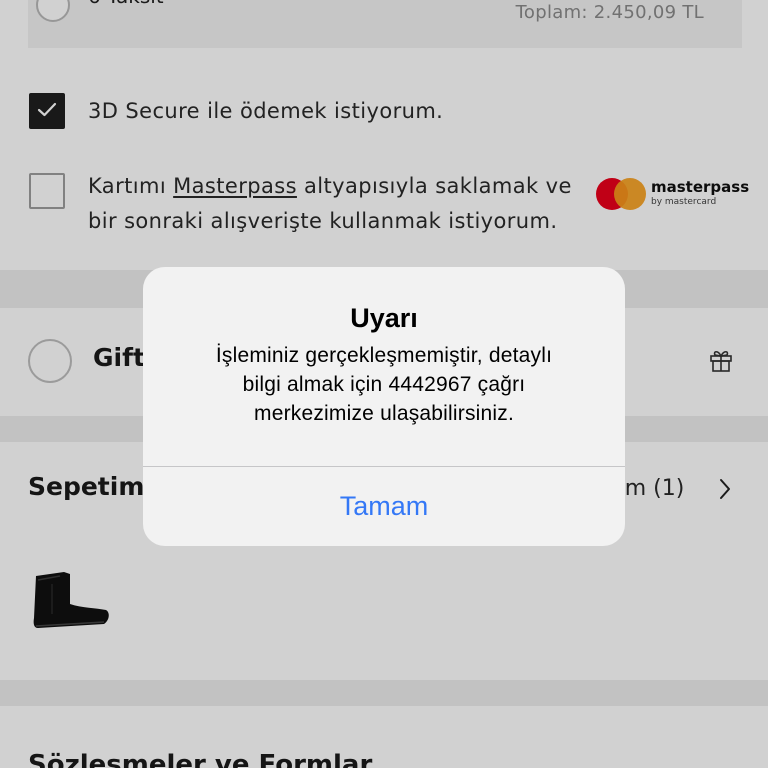 This screenshot has width=768, height=768. Describe the element at coordinates (384, 506) in the screenshot. I see `ok-button: Tamam` at that location.